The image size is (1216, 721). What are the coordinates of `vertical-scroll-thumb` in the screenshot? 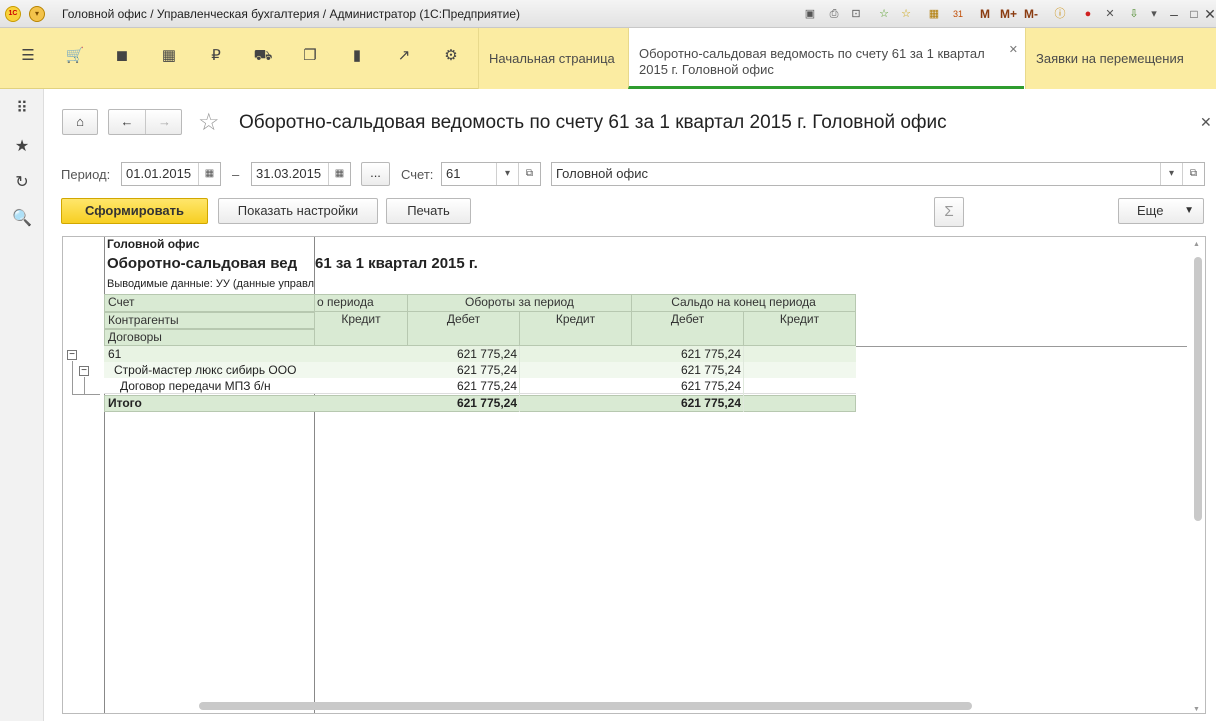 It's located at (1198, 389).